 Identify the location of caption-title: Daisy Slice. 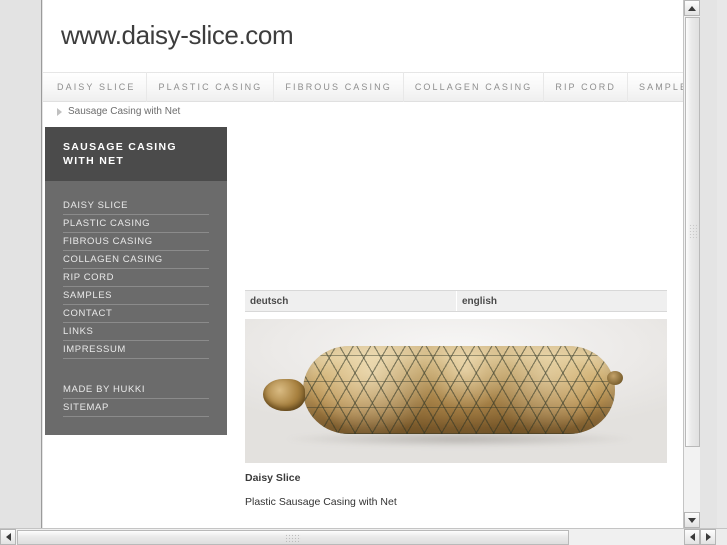
(273, 478).